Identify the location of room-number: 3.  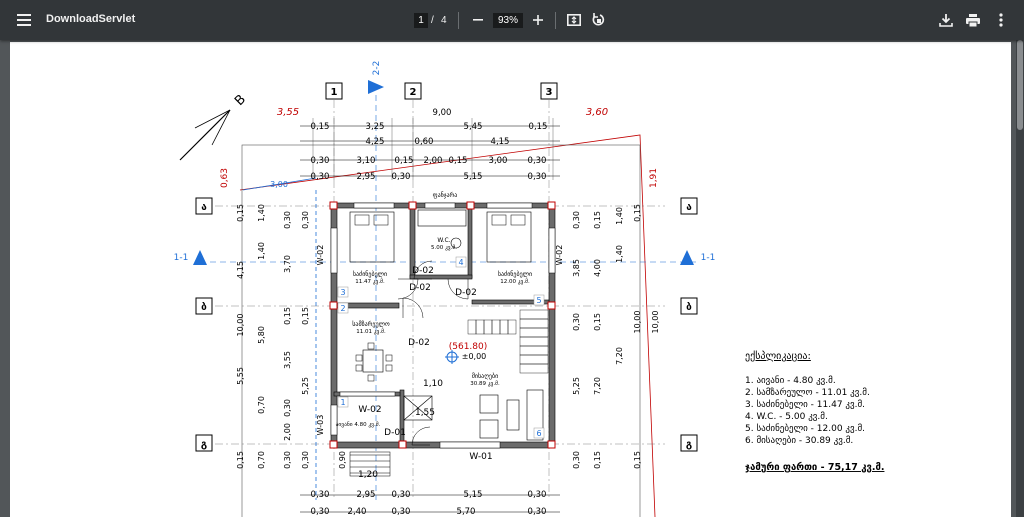
(342, 292).